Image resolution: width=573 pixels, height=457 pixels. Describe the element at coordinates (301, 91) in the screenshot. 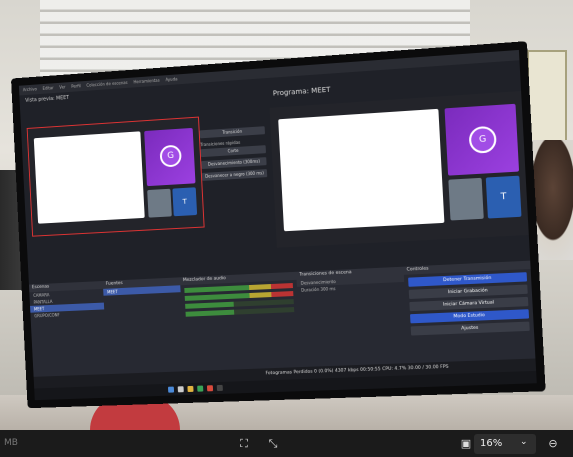

I see `program-title: Programa: MEET` at that location.